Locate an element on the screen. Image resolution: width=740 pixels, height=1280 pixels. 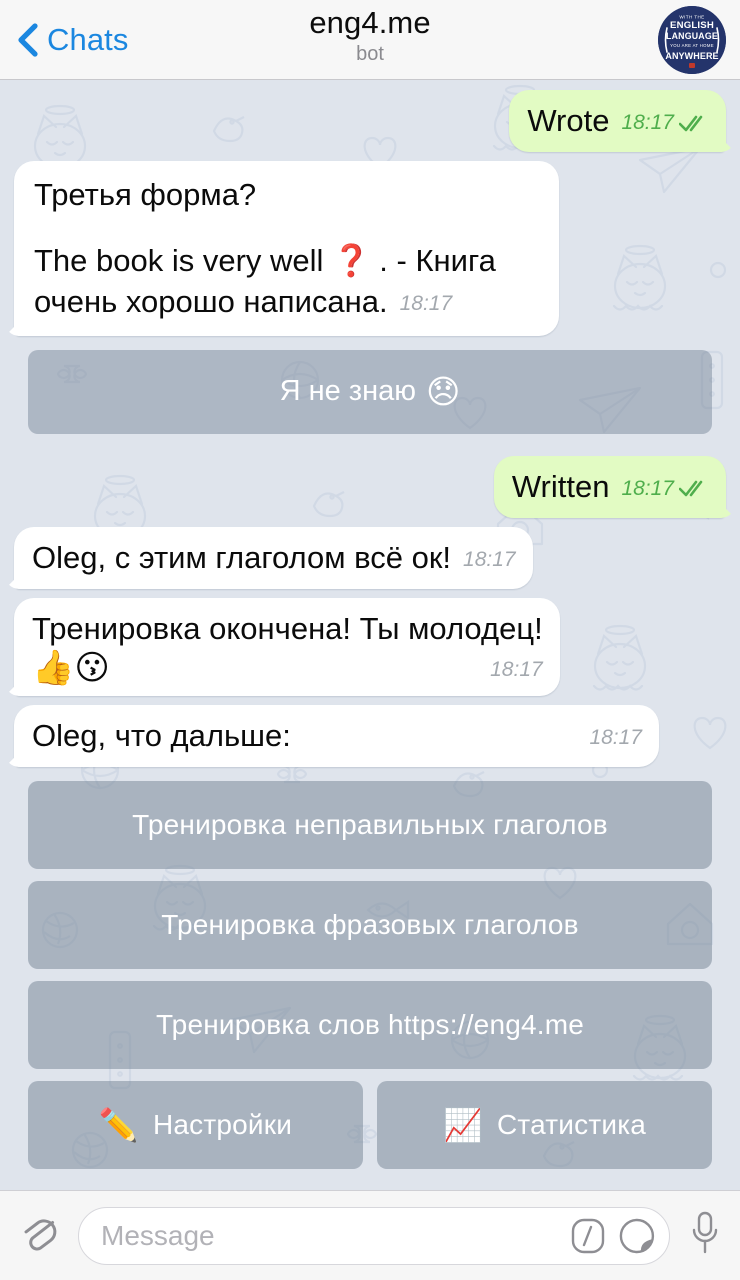
message-input is located at coordinates (329, 1235).